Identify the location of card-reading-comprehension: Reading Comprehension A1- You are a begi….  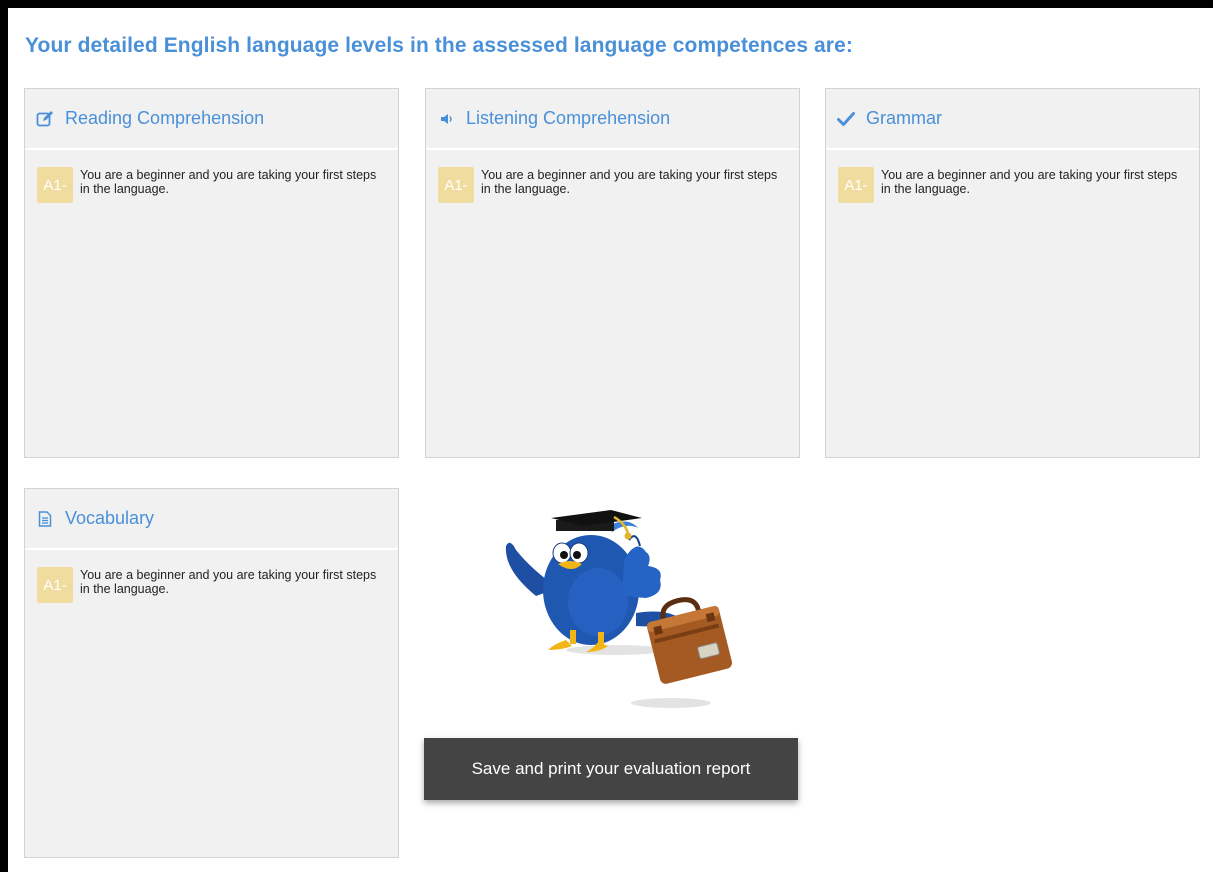
(211, 273).